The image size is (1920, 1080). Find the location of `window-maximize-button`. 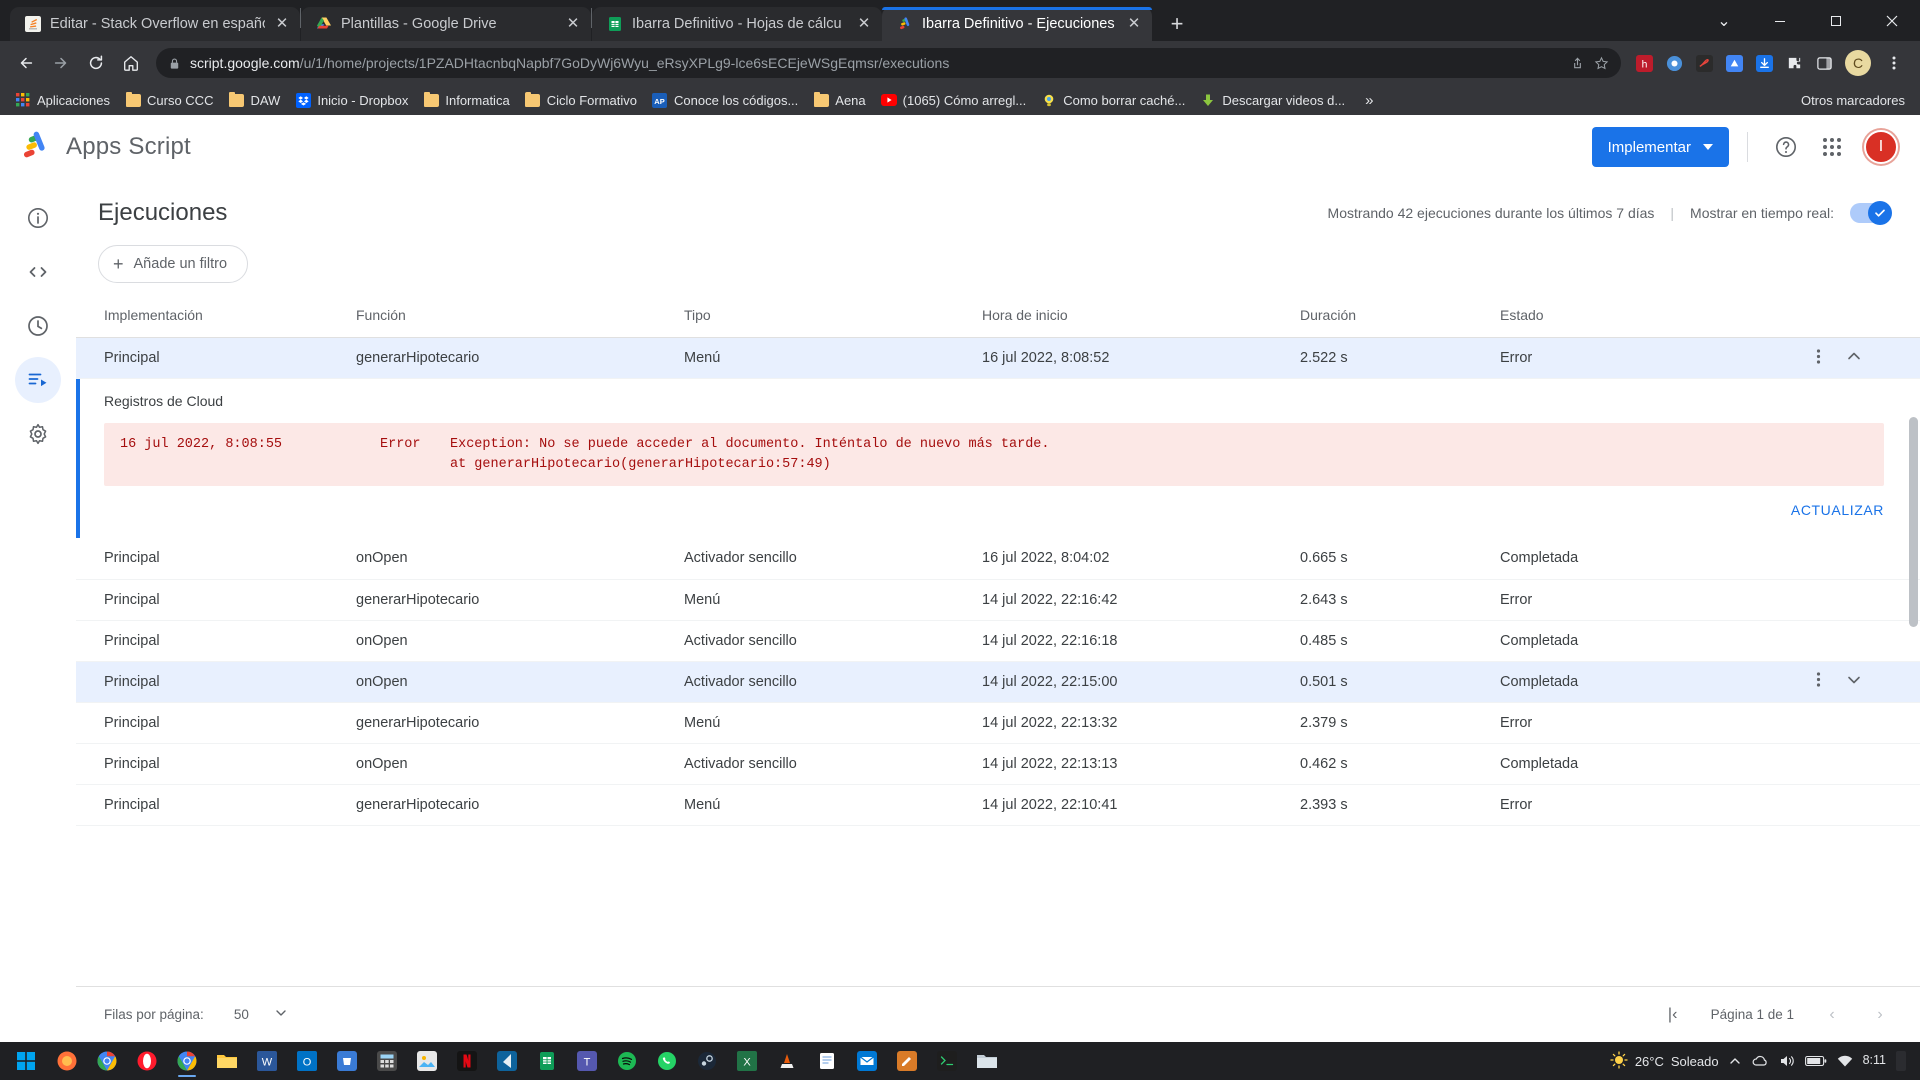

window-maximize-button is located at coordinates (1836, 20).